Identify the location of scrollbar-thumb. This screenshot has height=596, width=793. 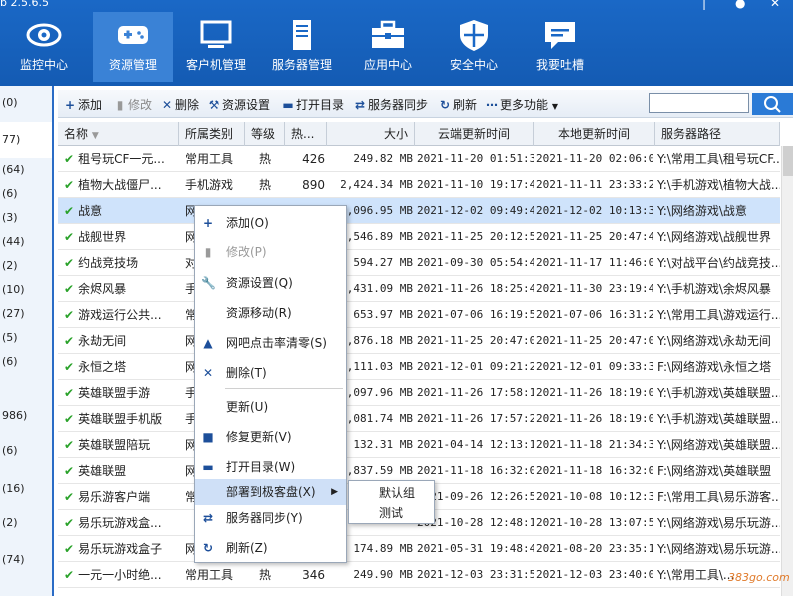
(788, 161).